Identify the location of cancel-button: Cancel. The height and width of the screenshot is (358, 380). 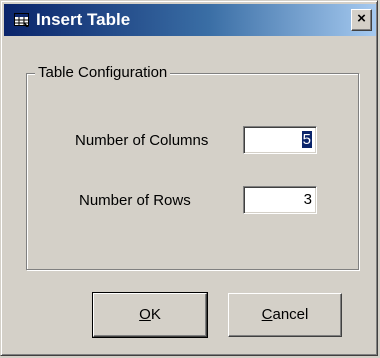
(285, 315).